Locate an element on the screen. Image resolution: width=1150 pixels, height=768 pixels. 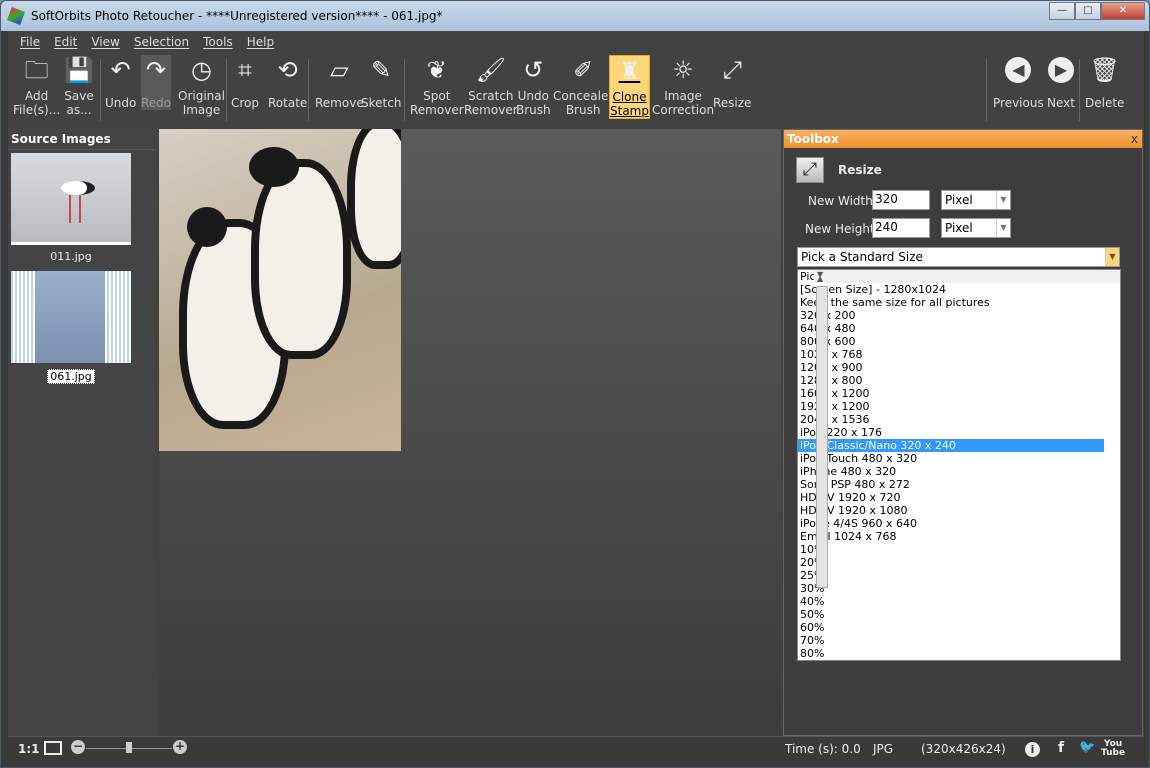
size-option: Sony PSP 480 x 272 is located at coordinates (951, 484).